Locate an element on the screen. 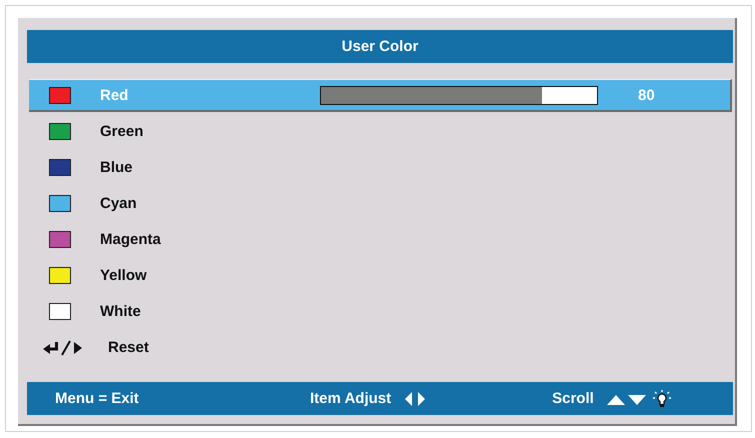 The width and height of the screenshot is (755, 438). menu-title: User Color is located at coordinates (380, 46).